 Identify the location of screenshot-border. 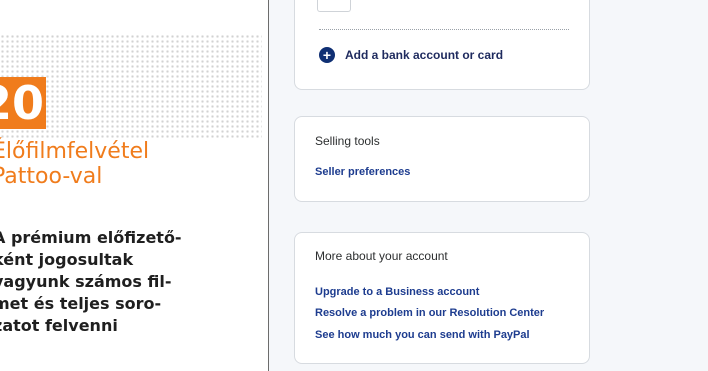
(268, 185).